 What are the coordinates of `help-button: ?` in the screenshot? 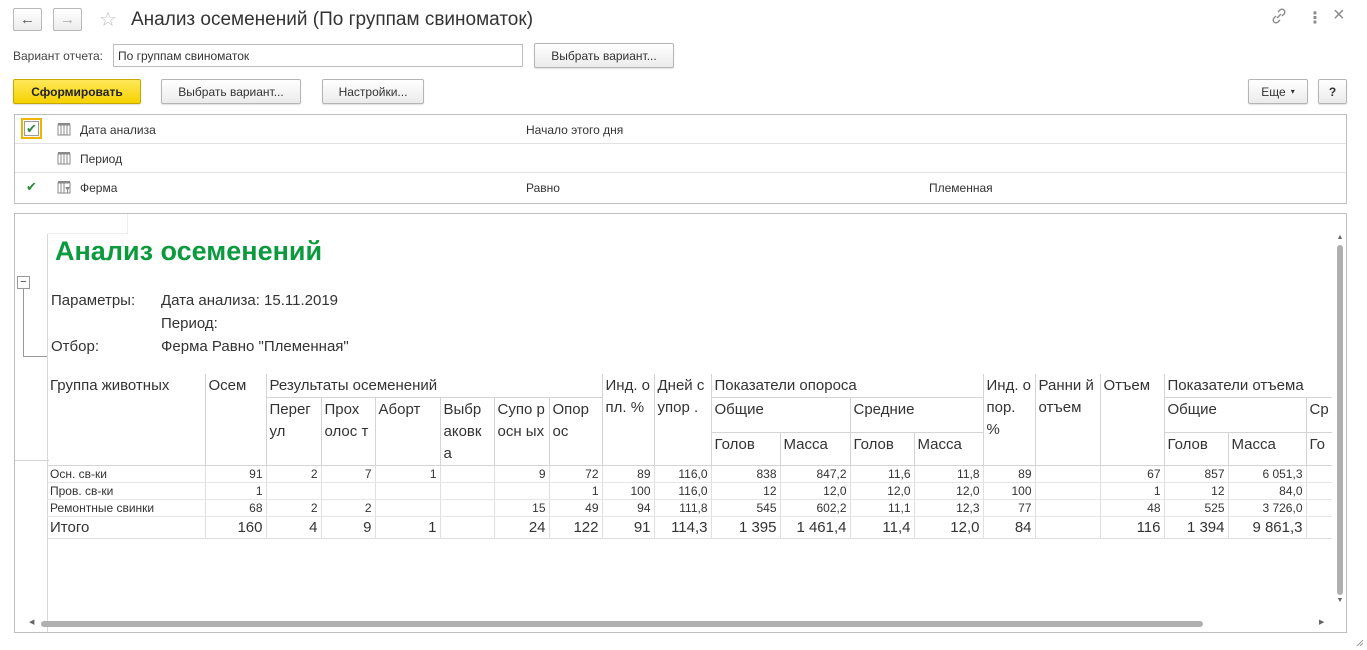 It's located at (1332, 91).